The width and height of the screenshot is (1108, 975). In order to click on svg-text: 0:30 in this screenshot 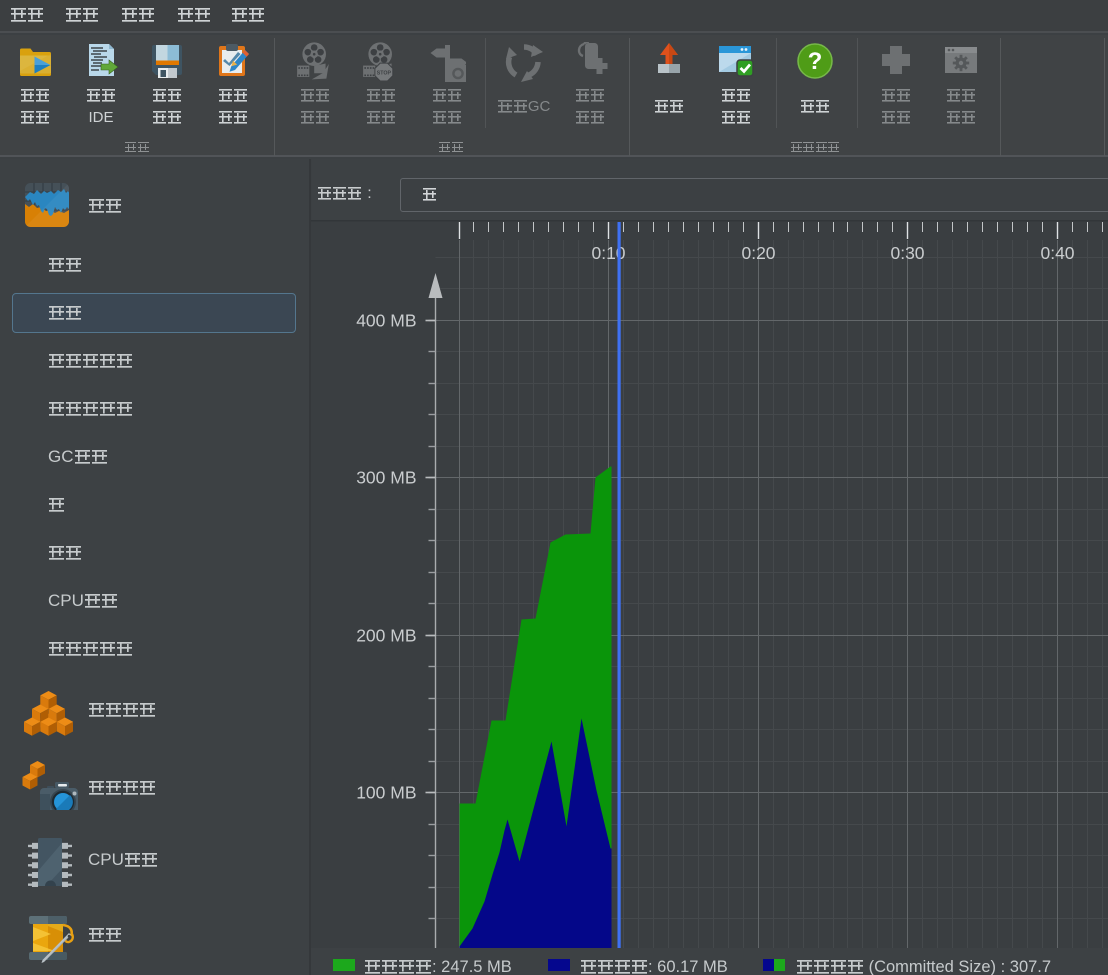, I will do `click(907, 253)`.